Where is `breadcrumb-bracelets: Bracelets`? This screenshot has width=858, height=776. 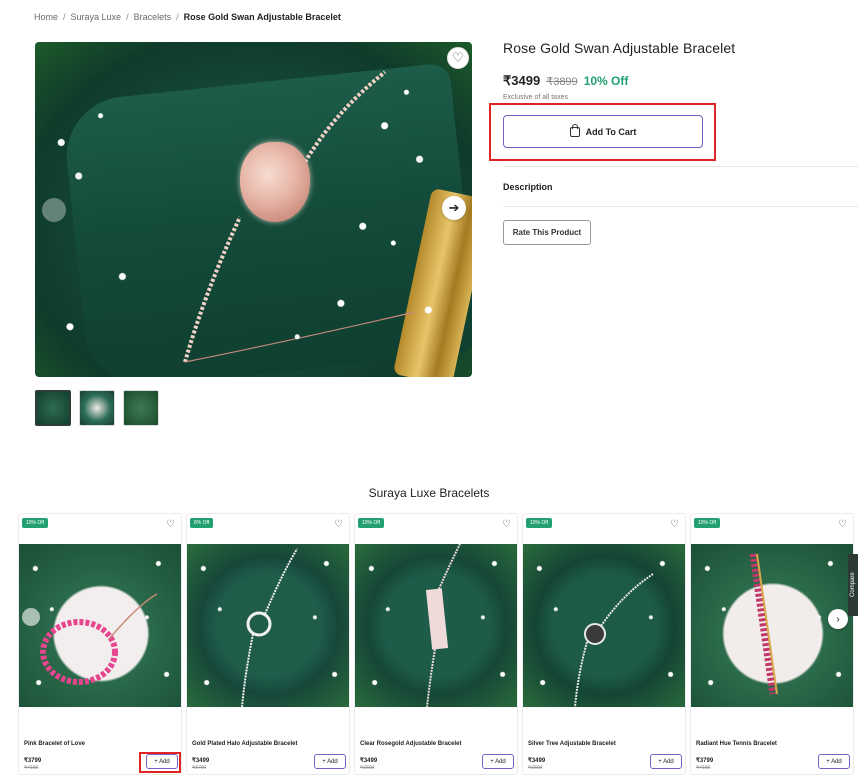 breadcrumb-bracelets: Bracelets is located at coordinates (153, 17).